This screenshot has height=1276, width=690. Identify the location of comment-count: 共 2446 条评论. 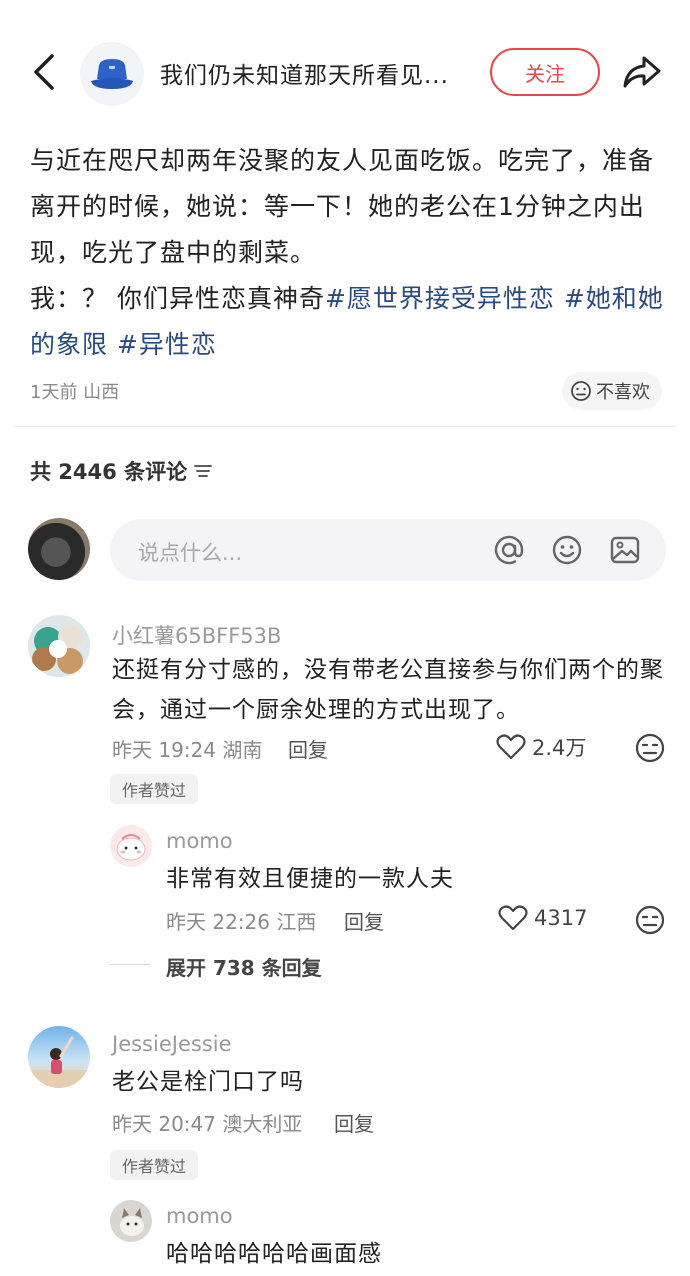
(121, 471).